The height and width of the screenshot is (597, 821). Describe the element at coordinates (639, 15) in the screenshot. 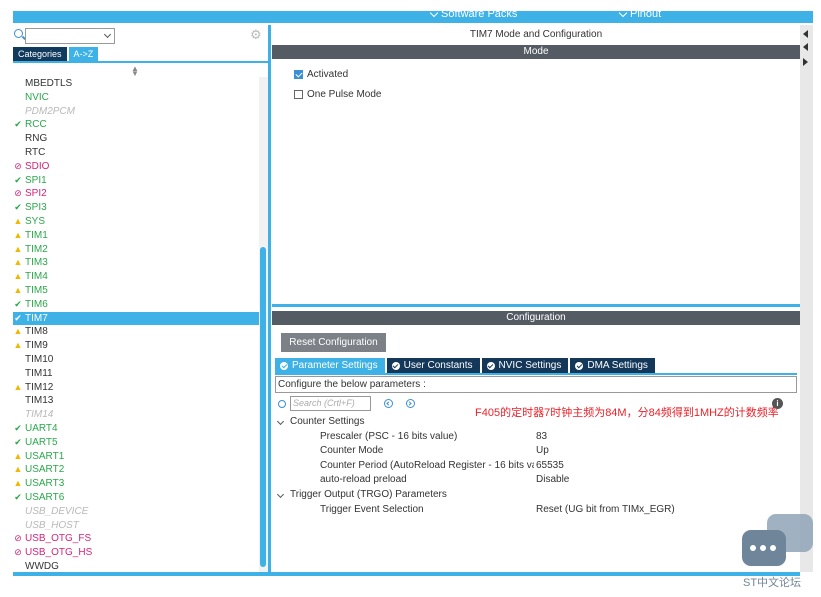

I see `pinout-menu: Pinout` at that location.